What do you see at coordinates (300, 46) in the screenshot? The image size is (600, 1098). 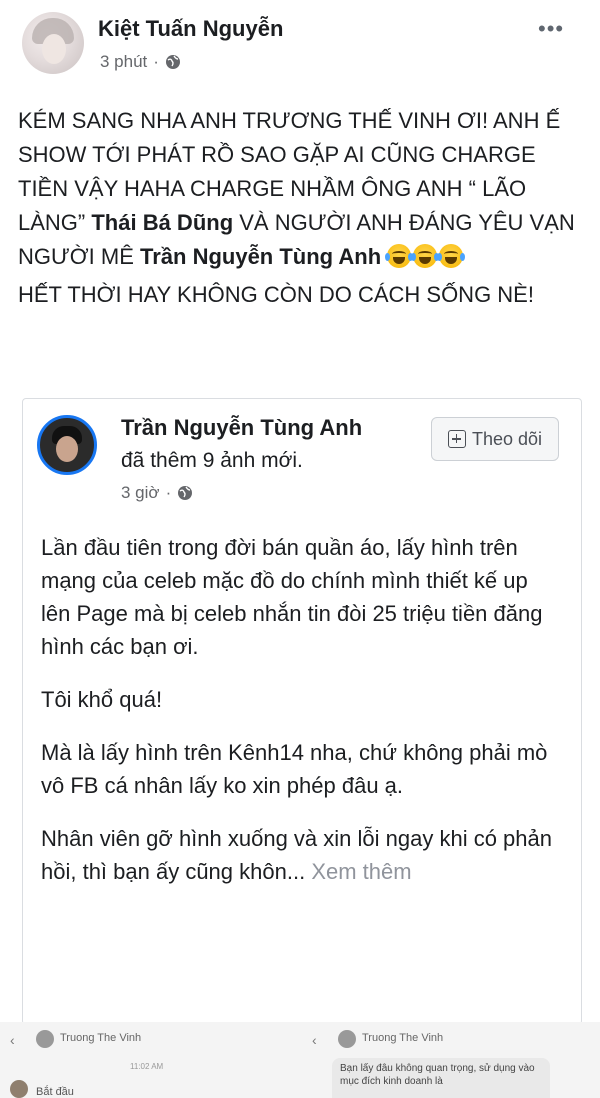 I see `post-header: Kiệt Tuấn Nguyễn 3 phút · •••` at bounding box center [300, 46].